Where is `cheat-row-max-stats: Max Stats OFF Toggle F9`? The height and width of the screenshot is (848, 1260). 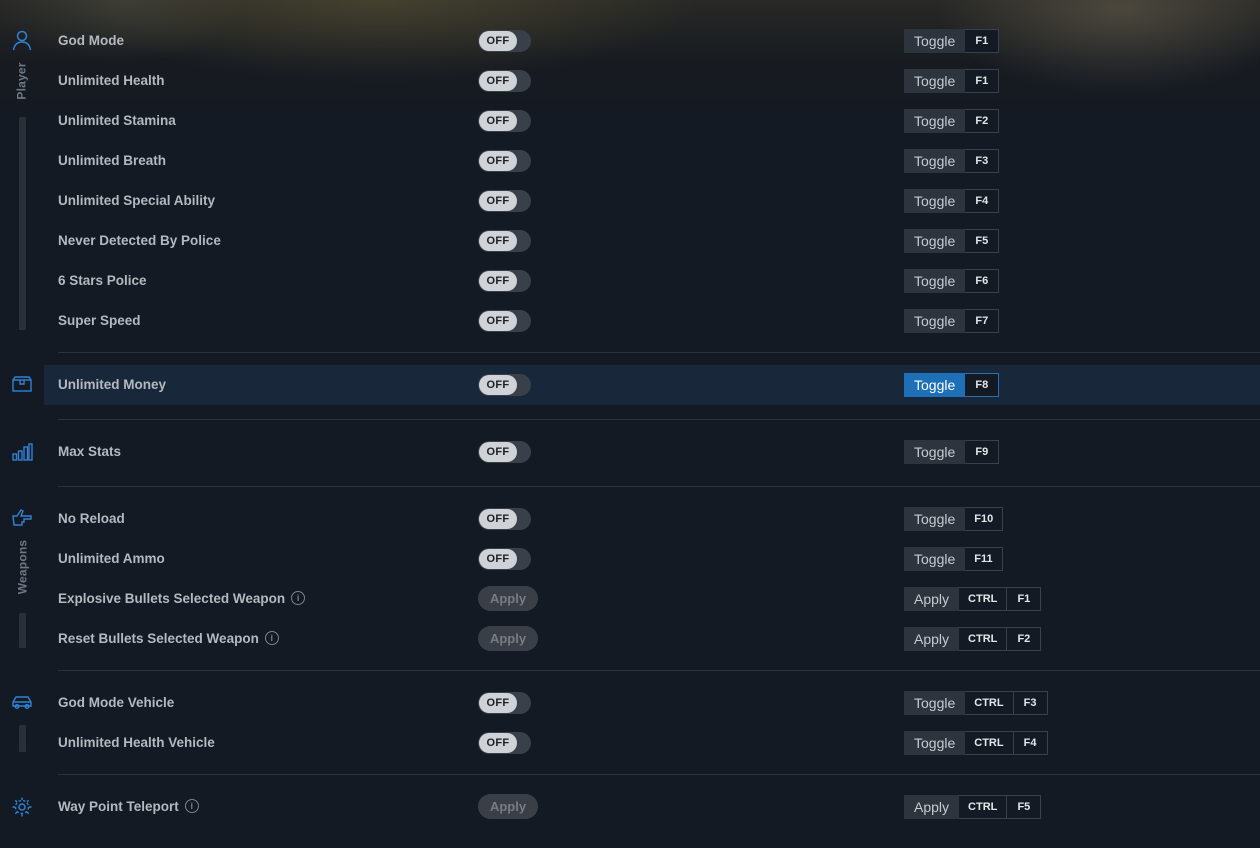
cheat-row-max-stats: Max Stats OFF Toggle F9 is located at coordinates (652, 452).